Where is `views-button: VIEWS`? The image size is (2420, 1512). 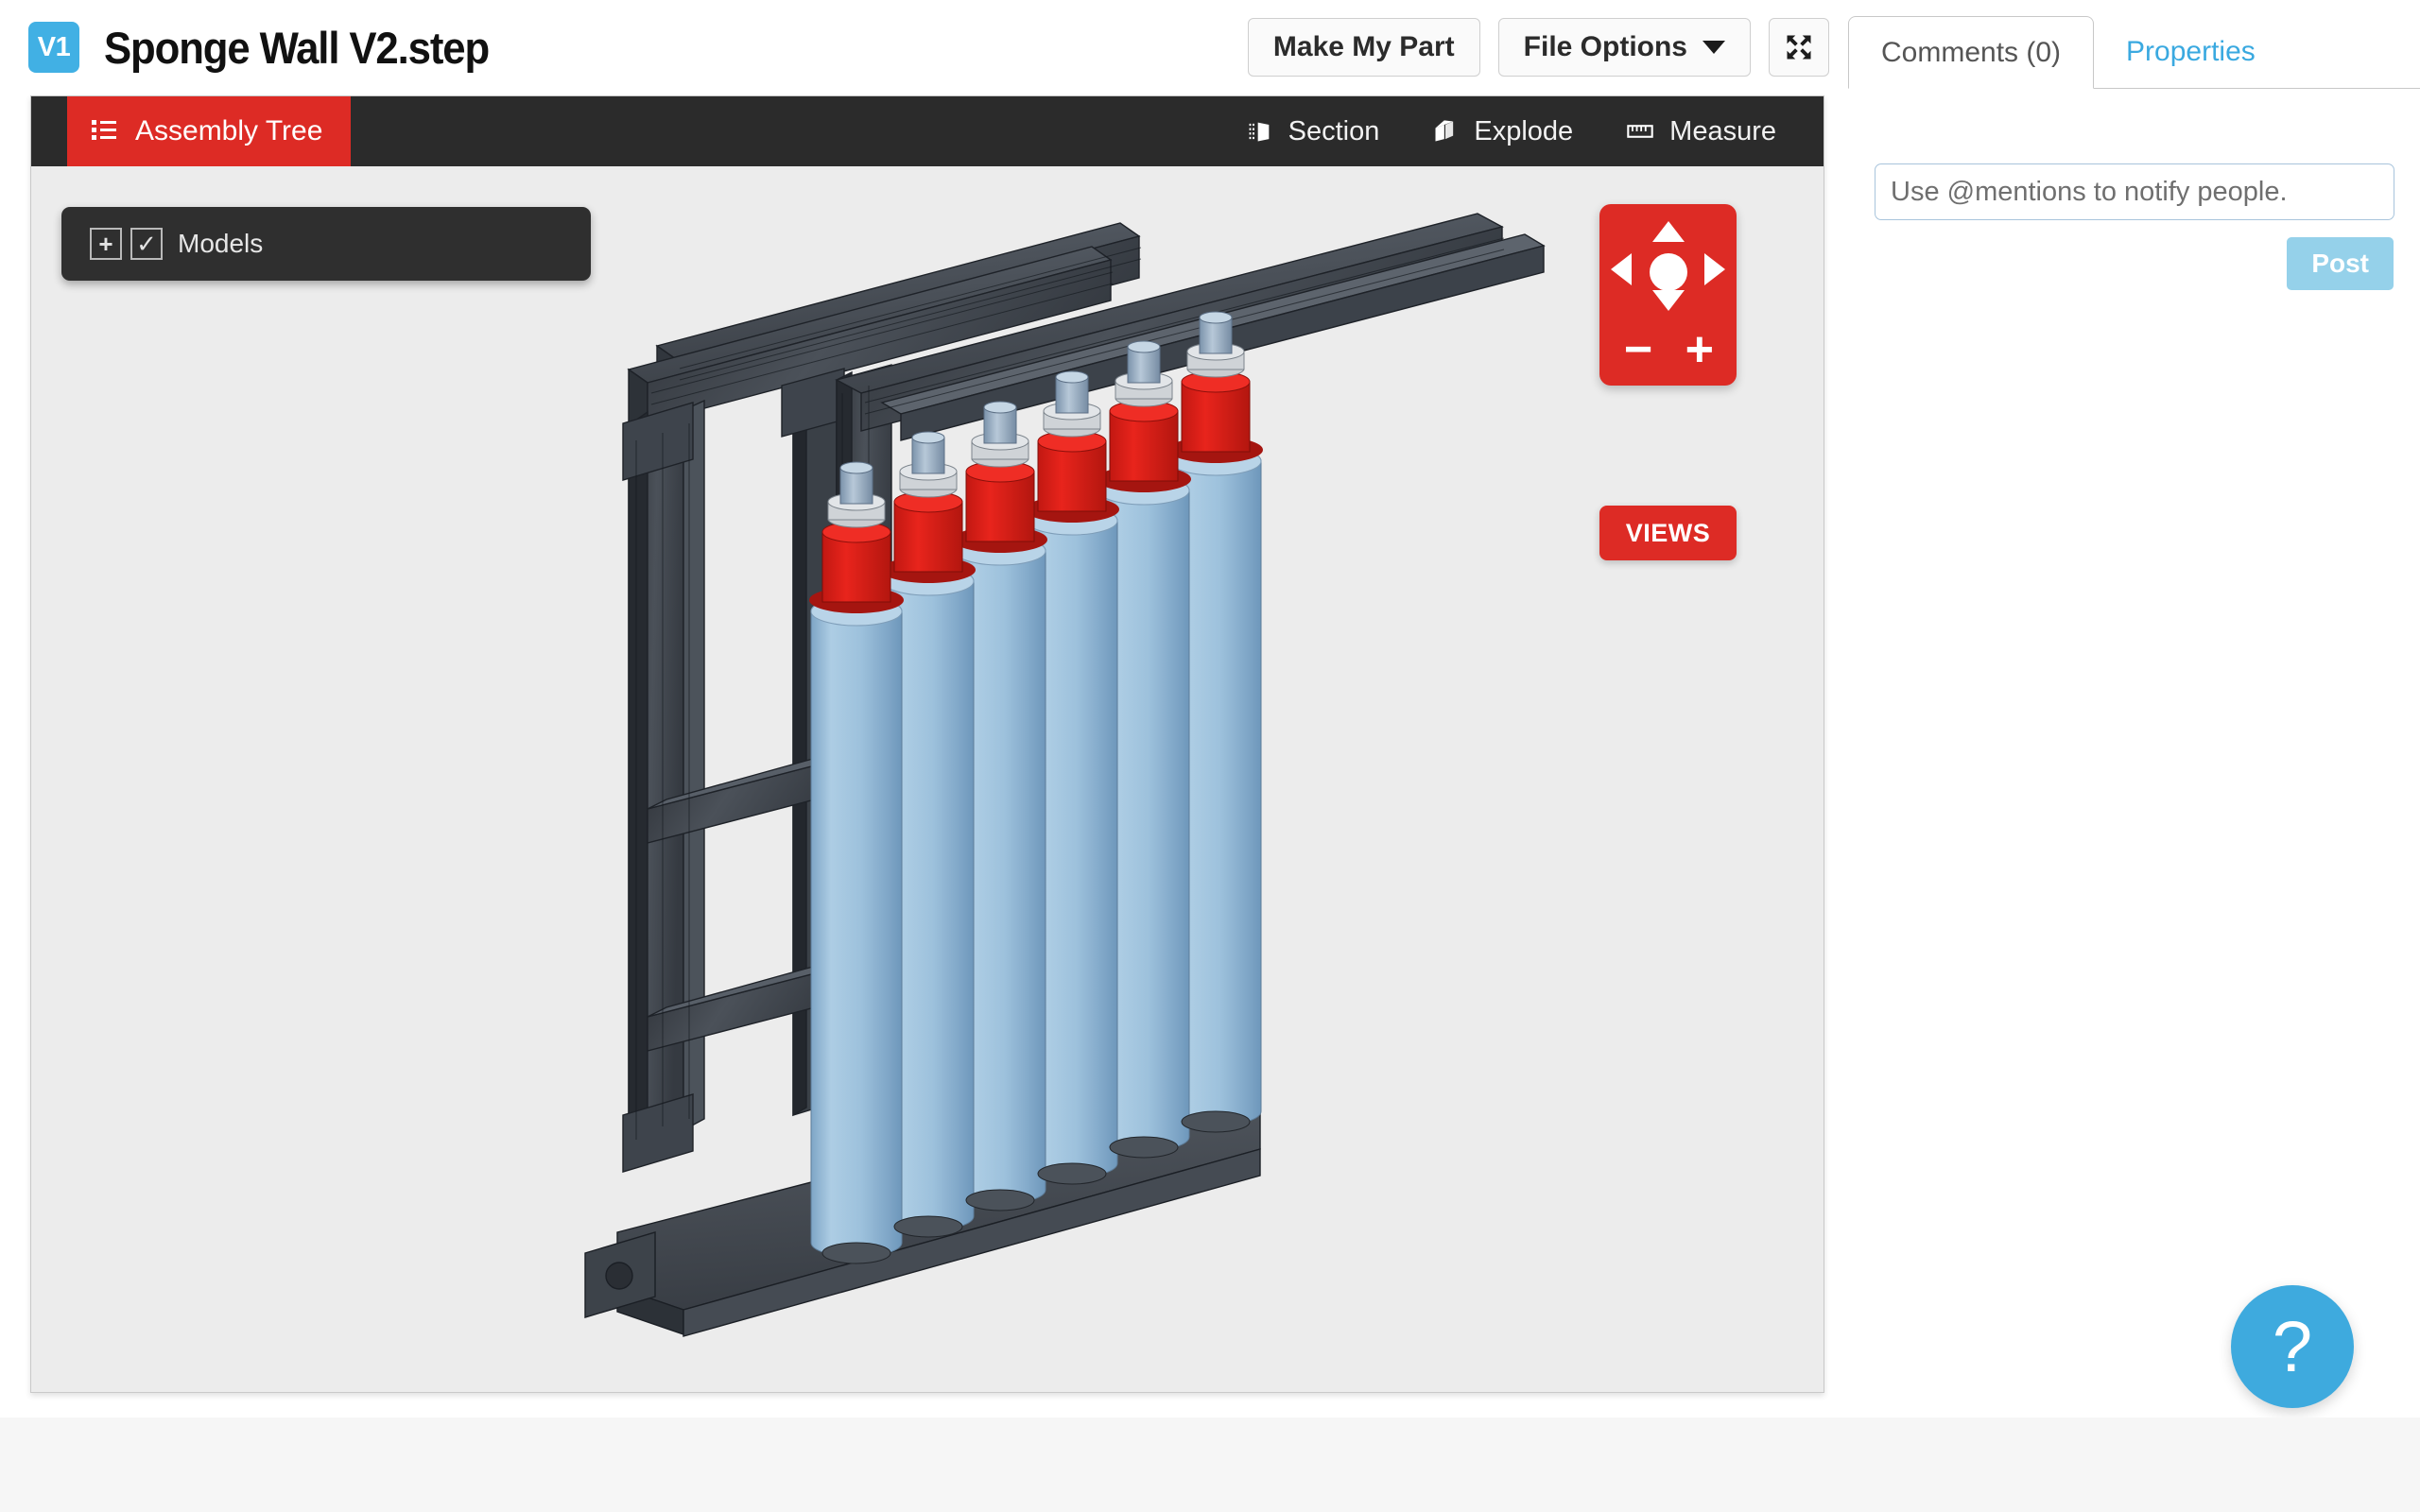 views-button: VIEWS is located at coordinates (1668, 533).